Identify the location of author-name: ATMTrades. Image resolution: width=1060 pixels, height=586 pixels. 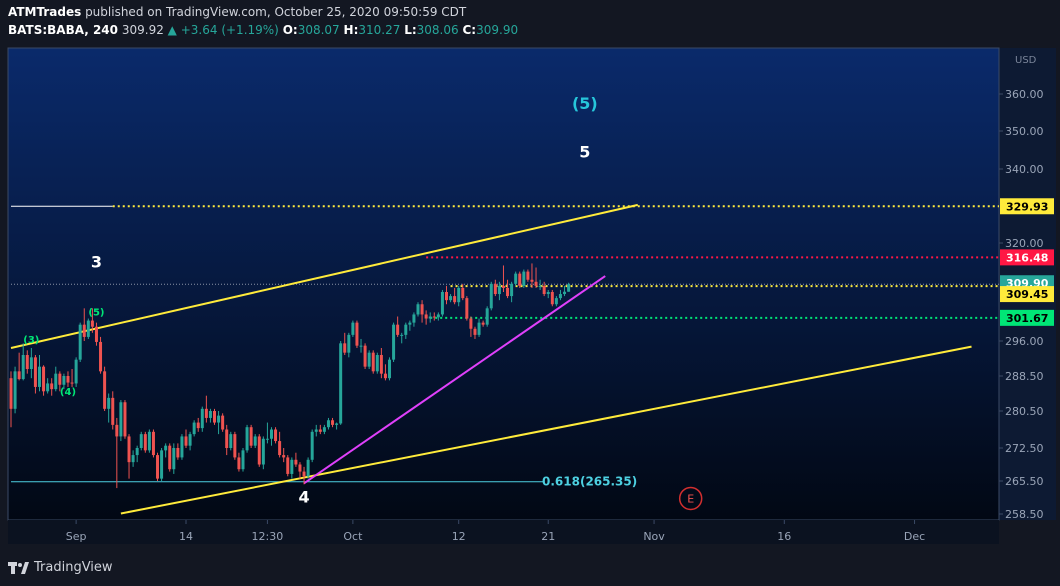
(44, 12).